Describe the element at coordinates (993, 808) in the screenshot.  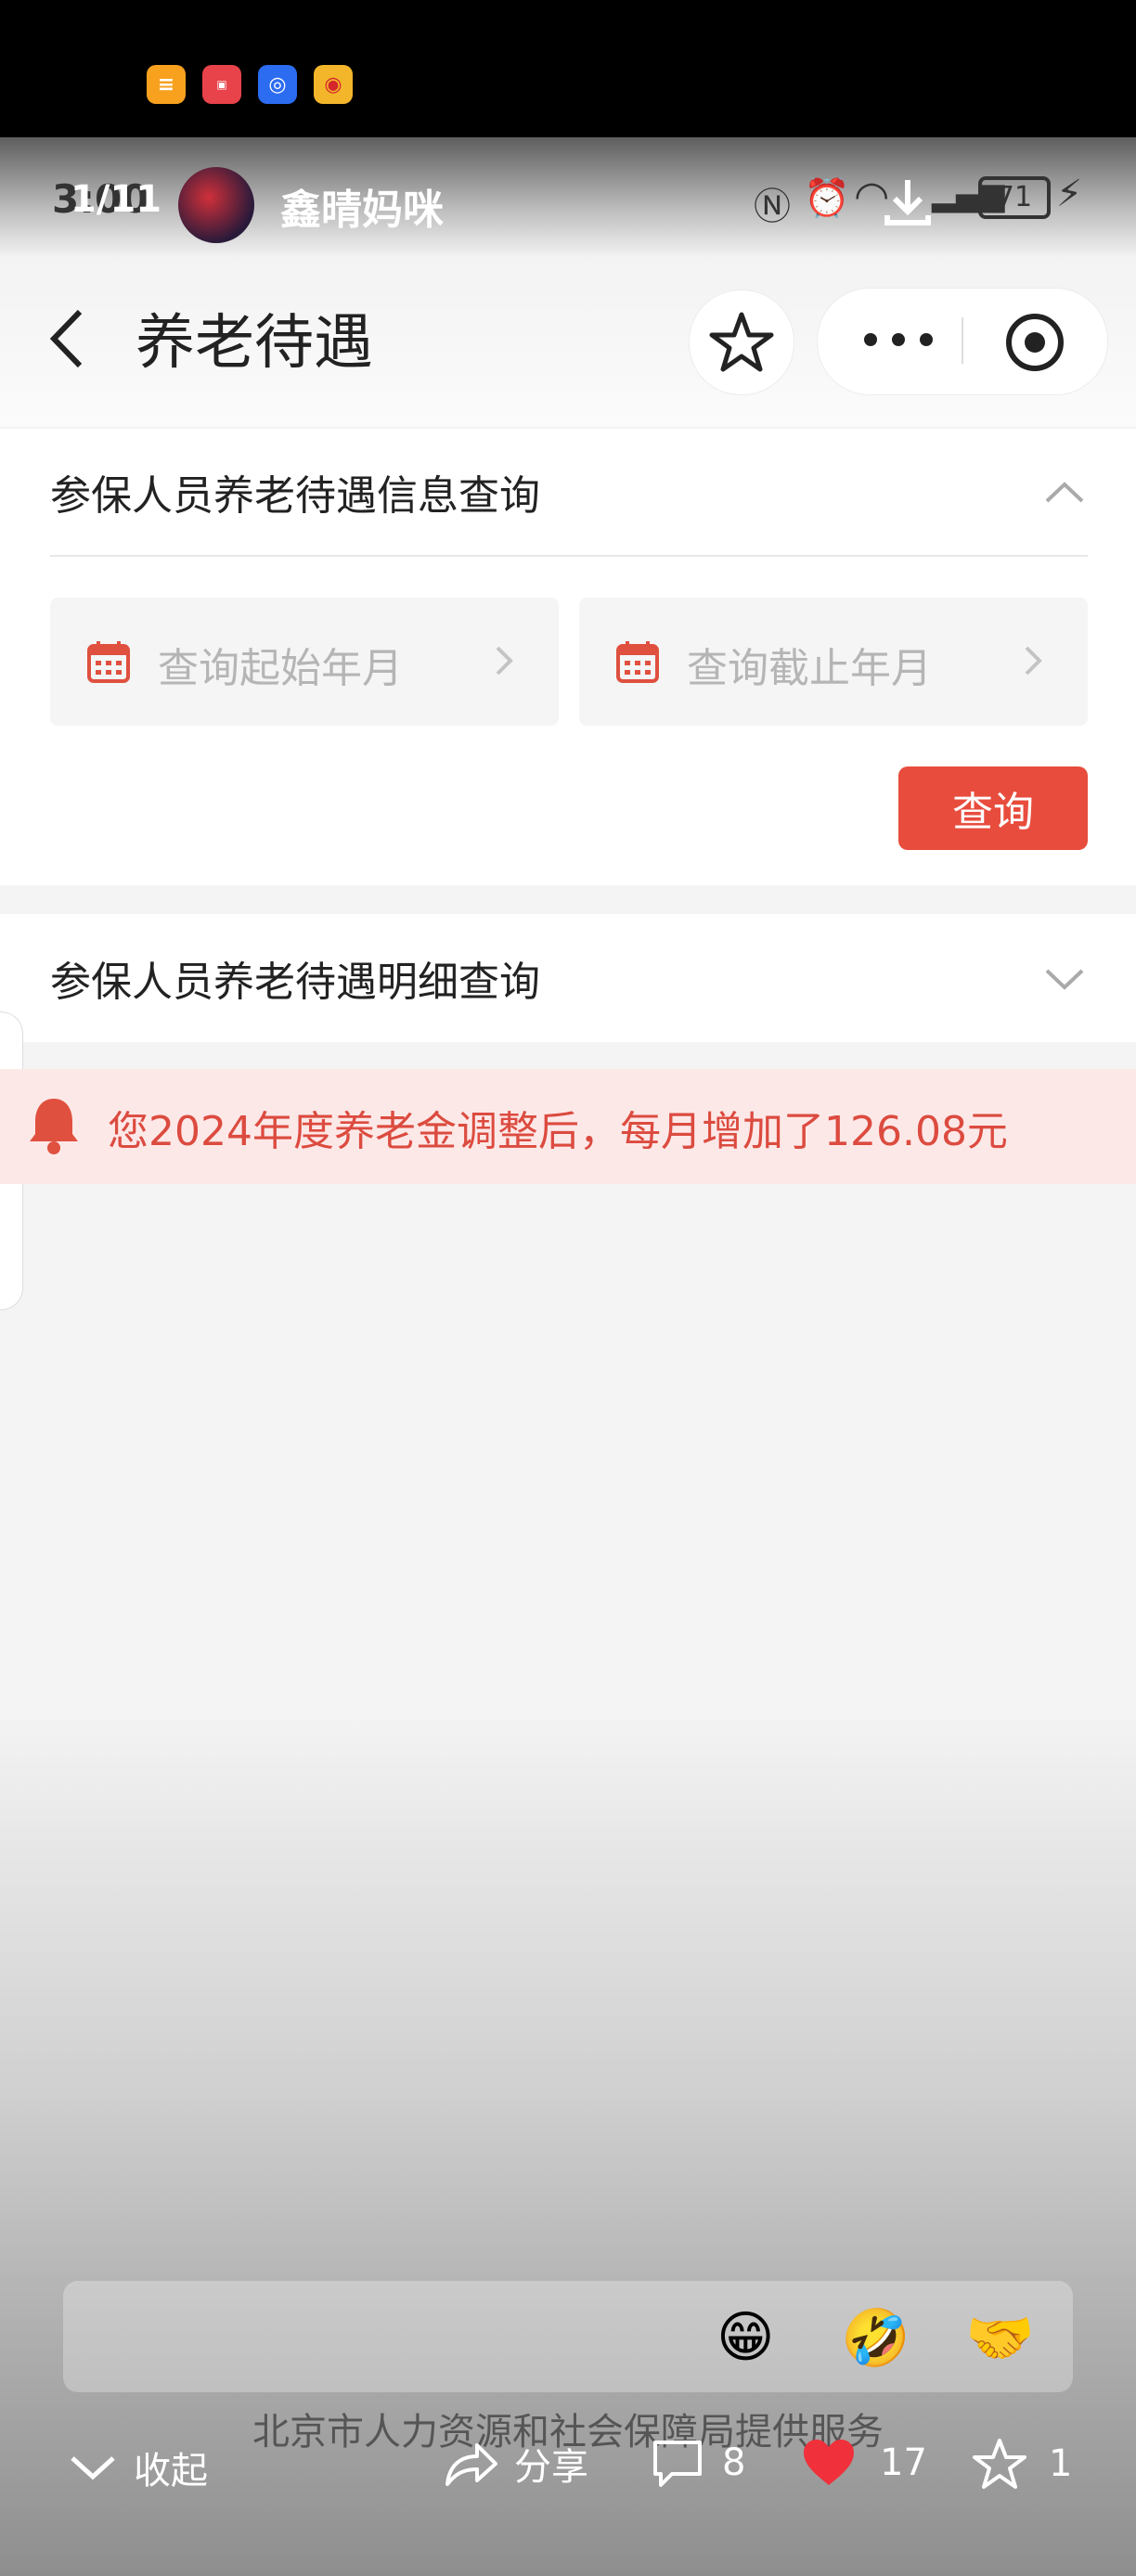
I see `query-button: 查询` at that location.